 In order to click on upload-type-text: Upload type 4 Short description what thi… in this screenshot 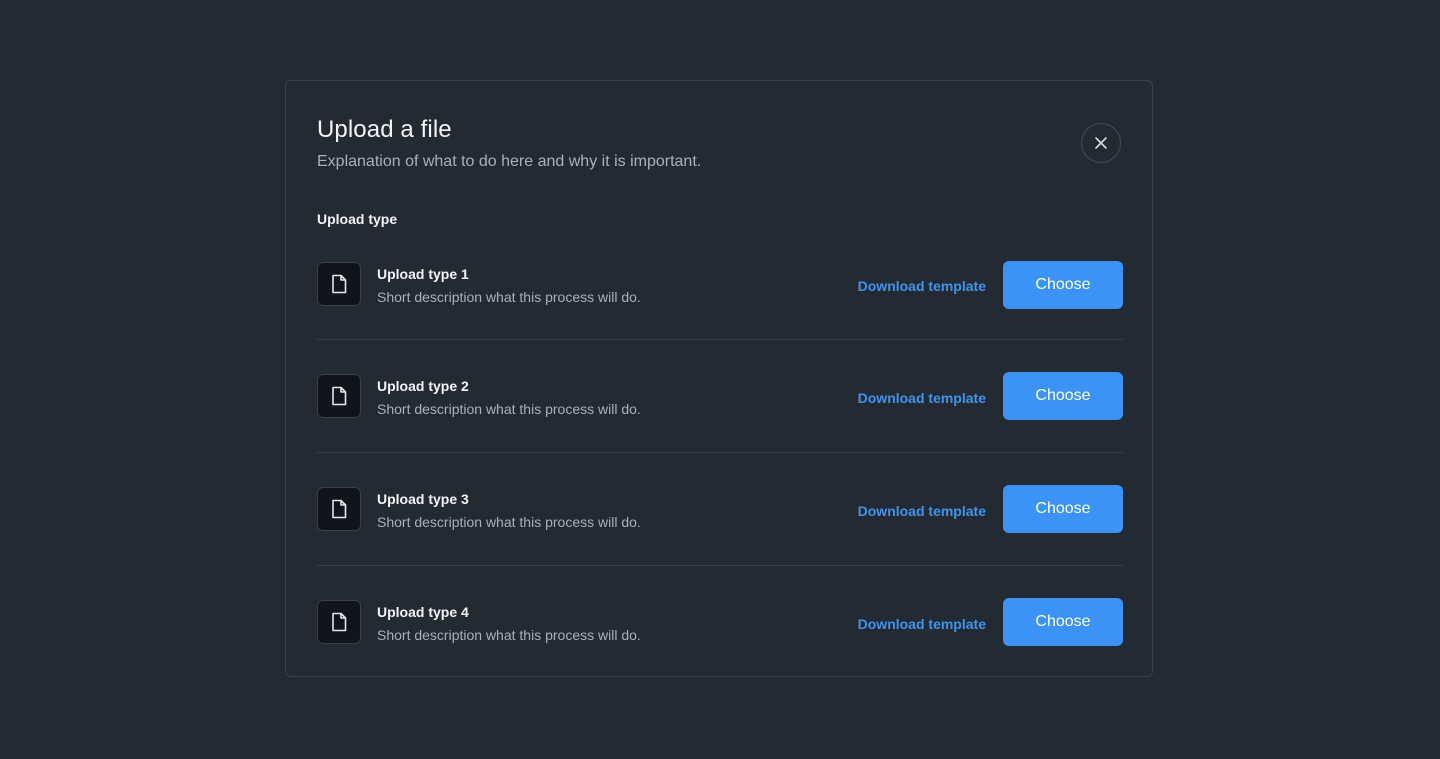, I will do `click(509, 623)`.